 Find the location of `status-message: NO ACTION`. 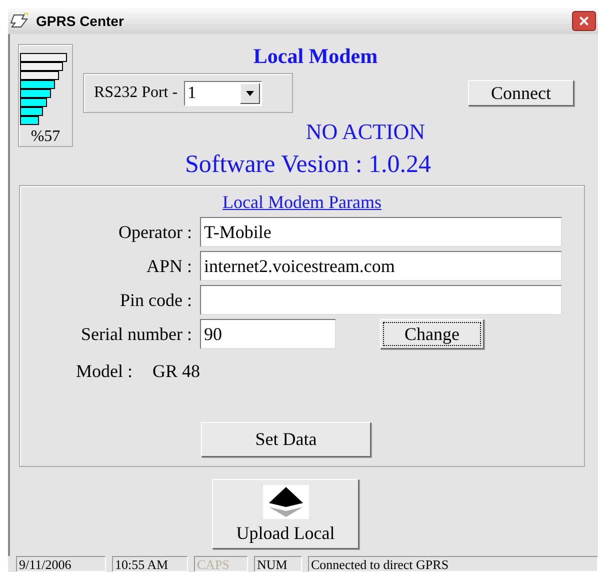

status-message: NO ACTION is located at coordinates (365, 132).